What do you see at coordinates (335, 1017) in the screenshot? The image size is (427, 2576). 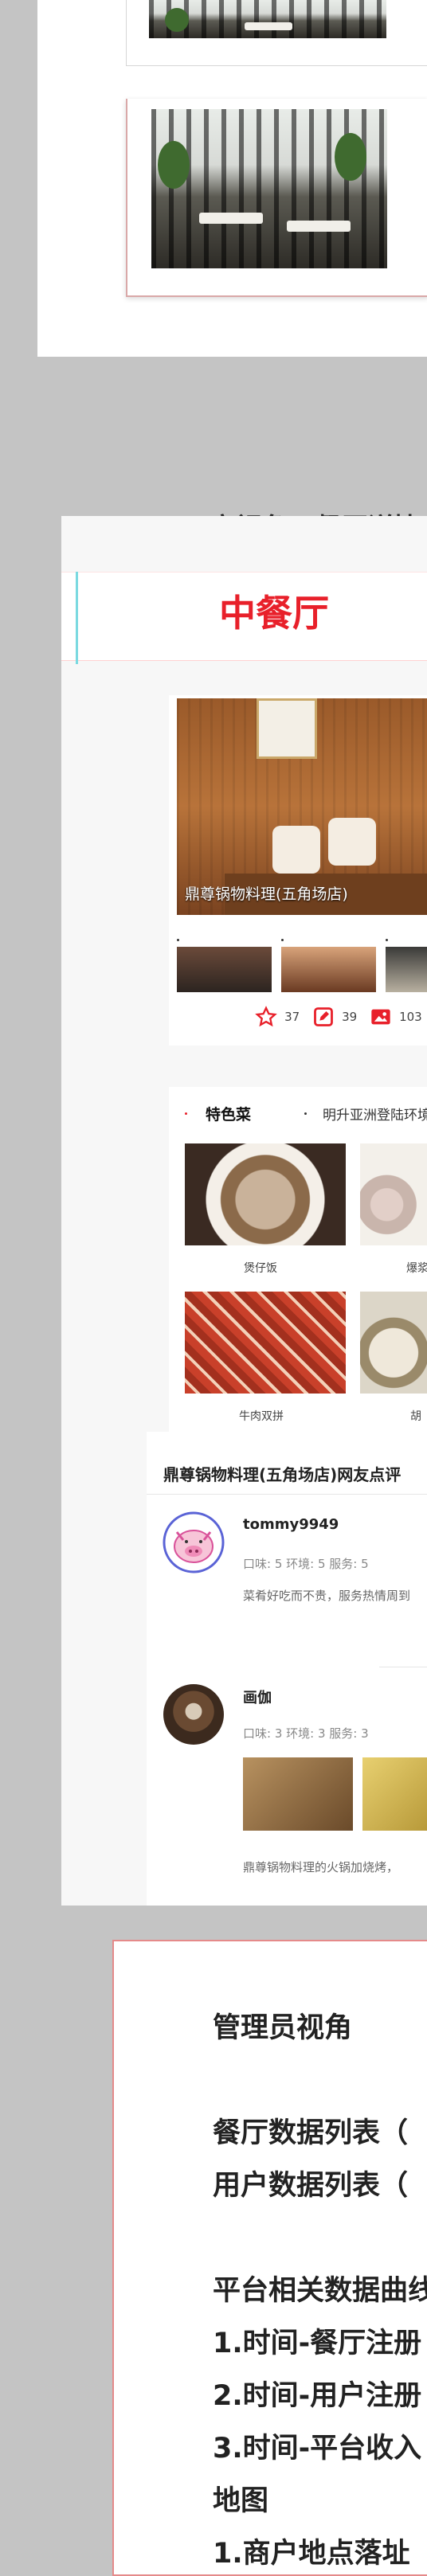 I see `reviews-stat: 39` at bounding box center [335, 1017].